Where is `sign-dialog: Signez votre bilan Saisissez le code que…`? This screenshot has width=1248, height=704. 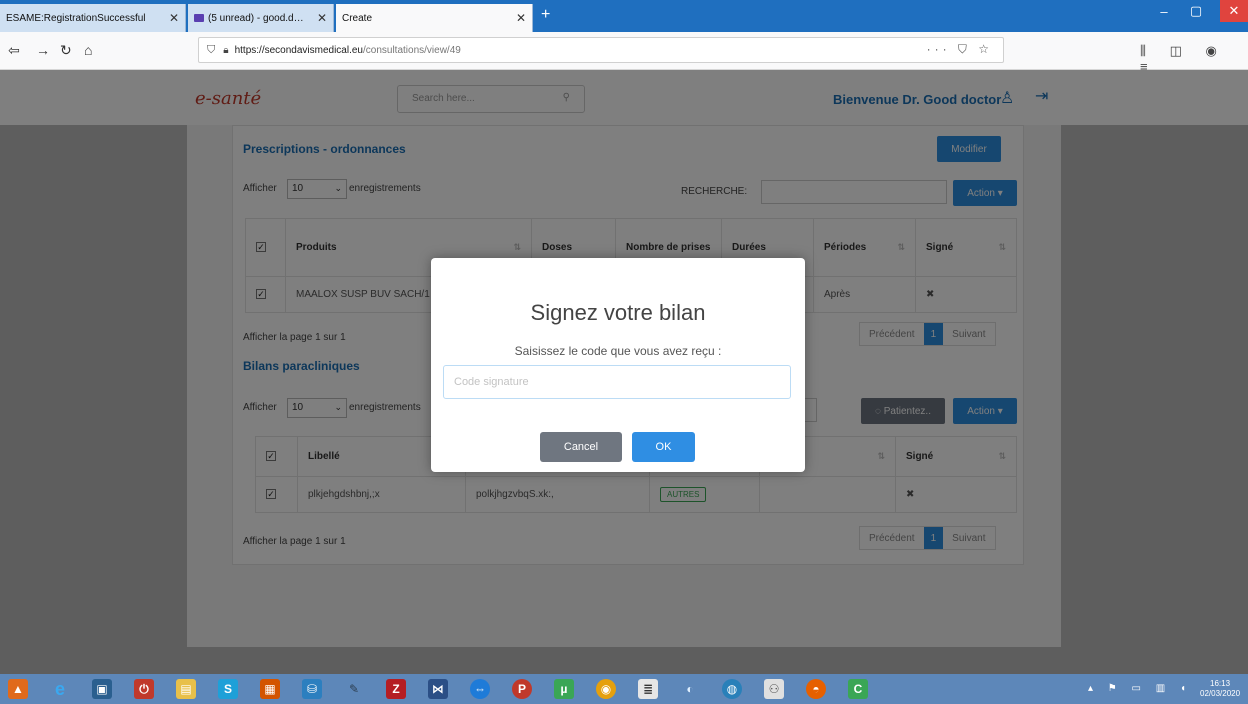
sign-dialog: Signez votre bilan Saisissez le code que… is located at coordinates (618, 365).